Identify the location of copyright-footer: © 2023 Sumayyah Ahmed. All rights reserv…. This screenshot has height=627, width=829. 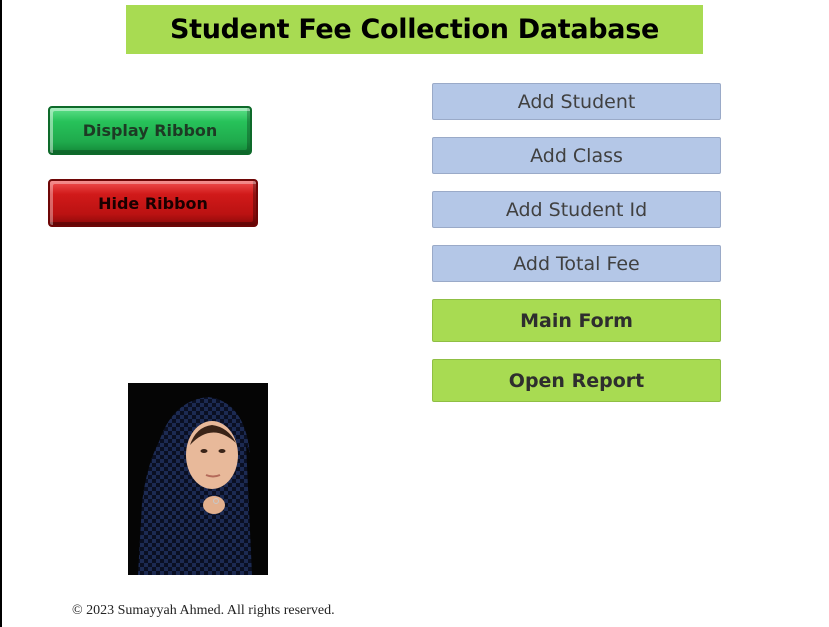
(203, 610).